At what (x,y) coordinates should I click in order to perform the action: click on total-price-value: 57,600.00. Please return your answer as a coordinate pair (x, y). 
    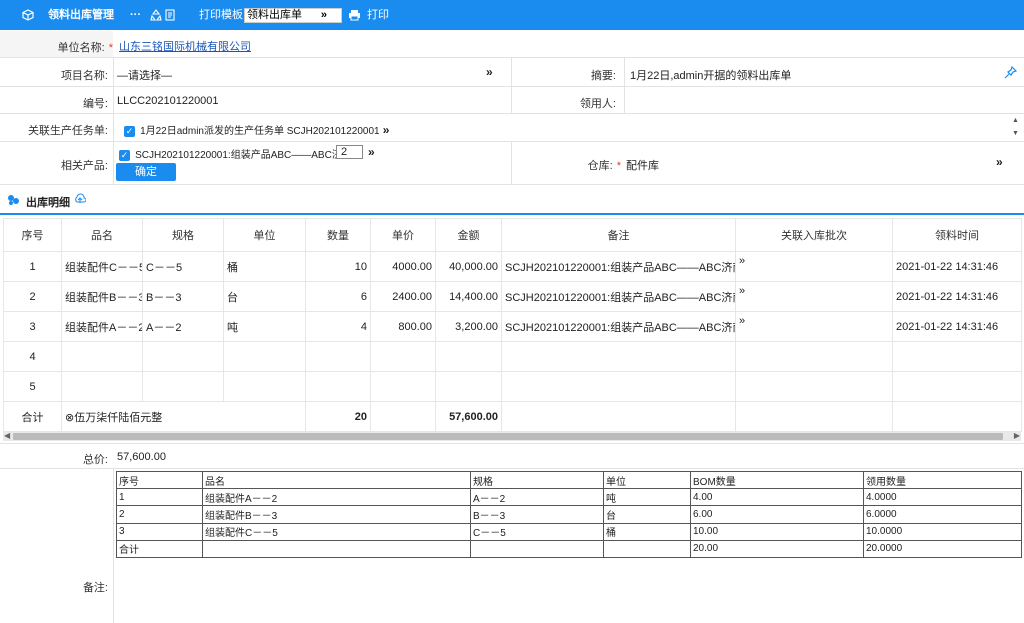
    Looking at the image, I should click on (141, 457).